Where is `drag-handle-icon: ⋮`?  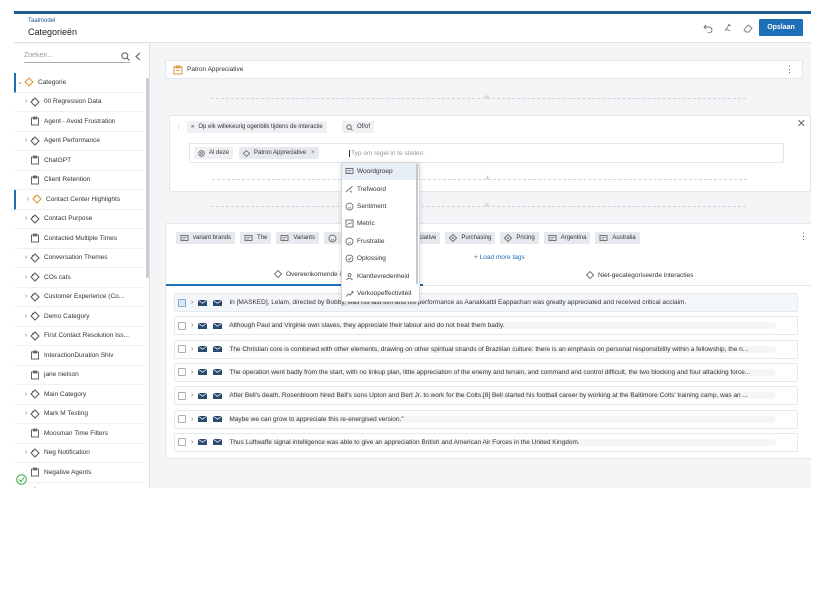 drag-handle-icon: ⋮ is located at coordinates (178, 127).